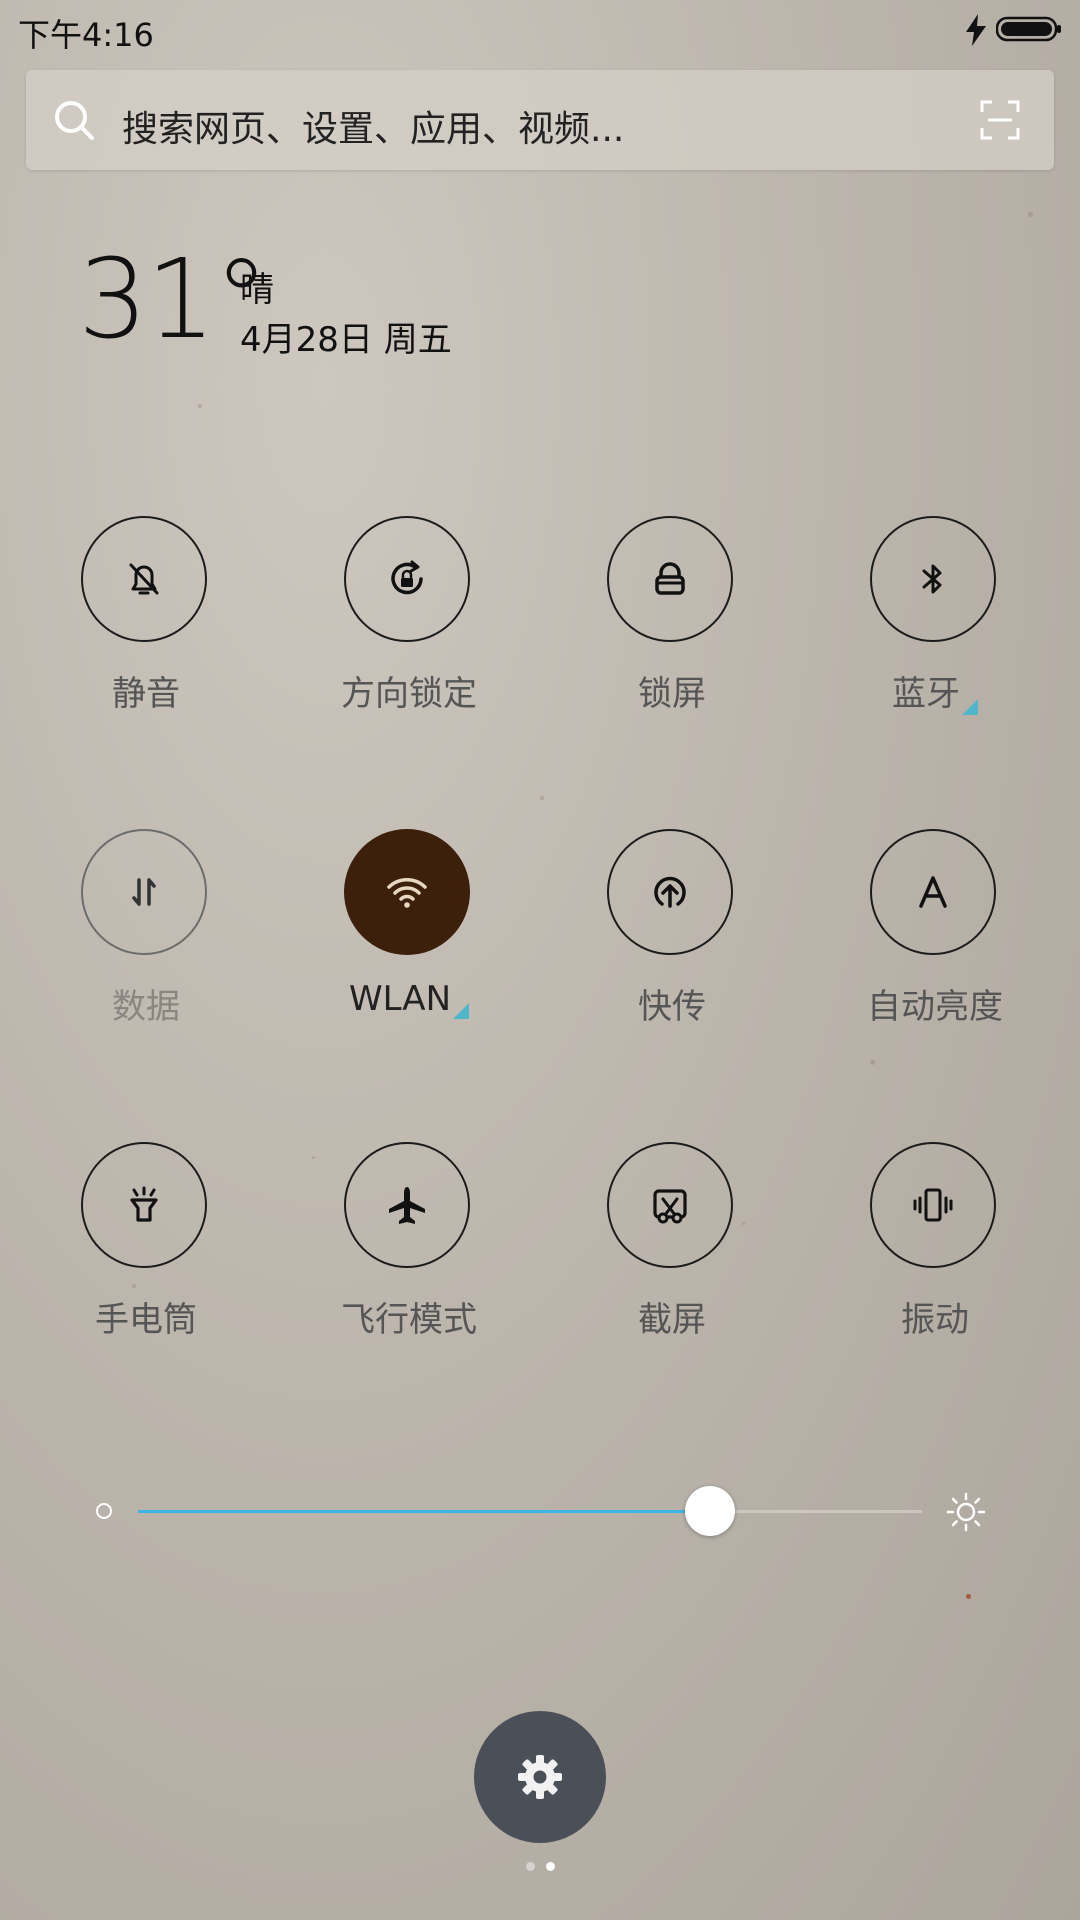 This screenshot has height=1920, width=1080. I want to click on share-upload-icon, so click(670, 892).